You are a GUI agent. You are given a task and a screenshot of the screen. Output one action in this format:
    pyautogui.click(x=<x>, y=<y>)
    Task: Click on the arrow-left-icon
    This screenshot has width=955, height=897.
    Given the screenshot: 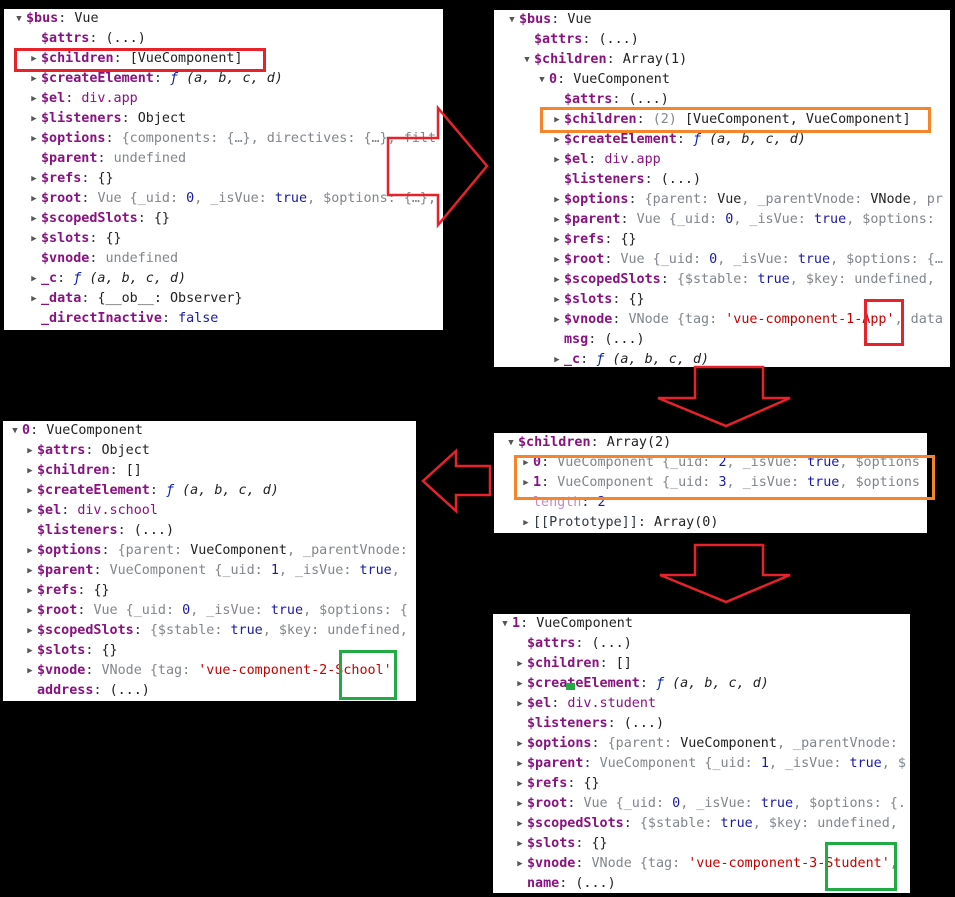 What is the action you would take?
    pyautogui.click(x=456, y=481)
    